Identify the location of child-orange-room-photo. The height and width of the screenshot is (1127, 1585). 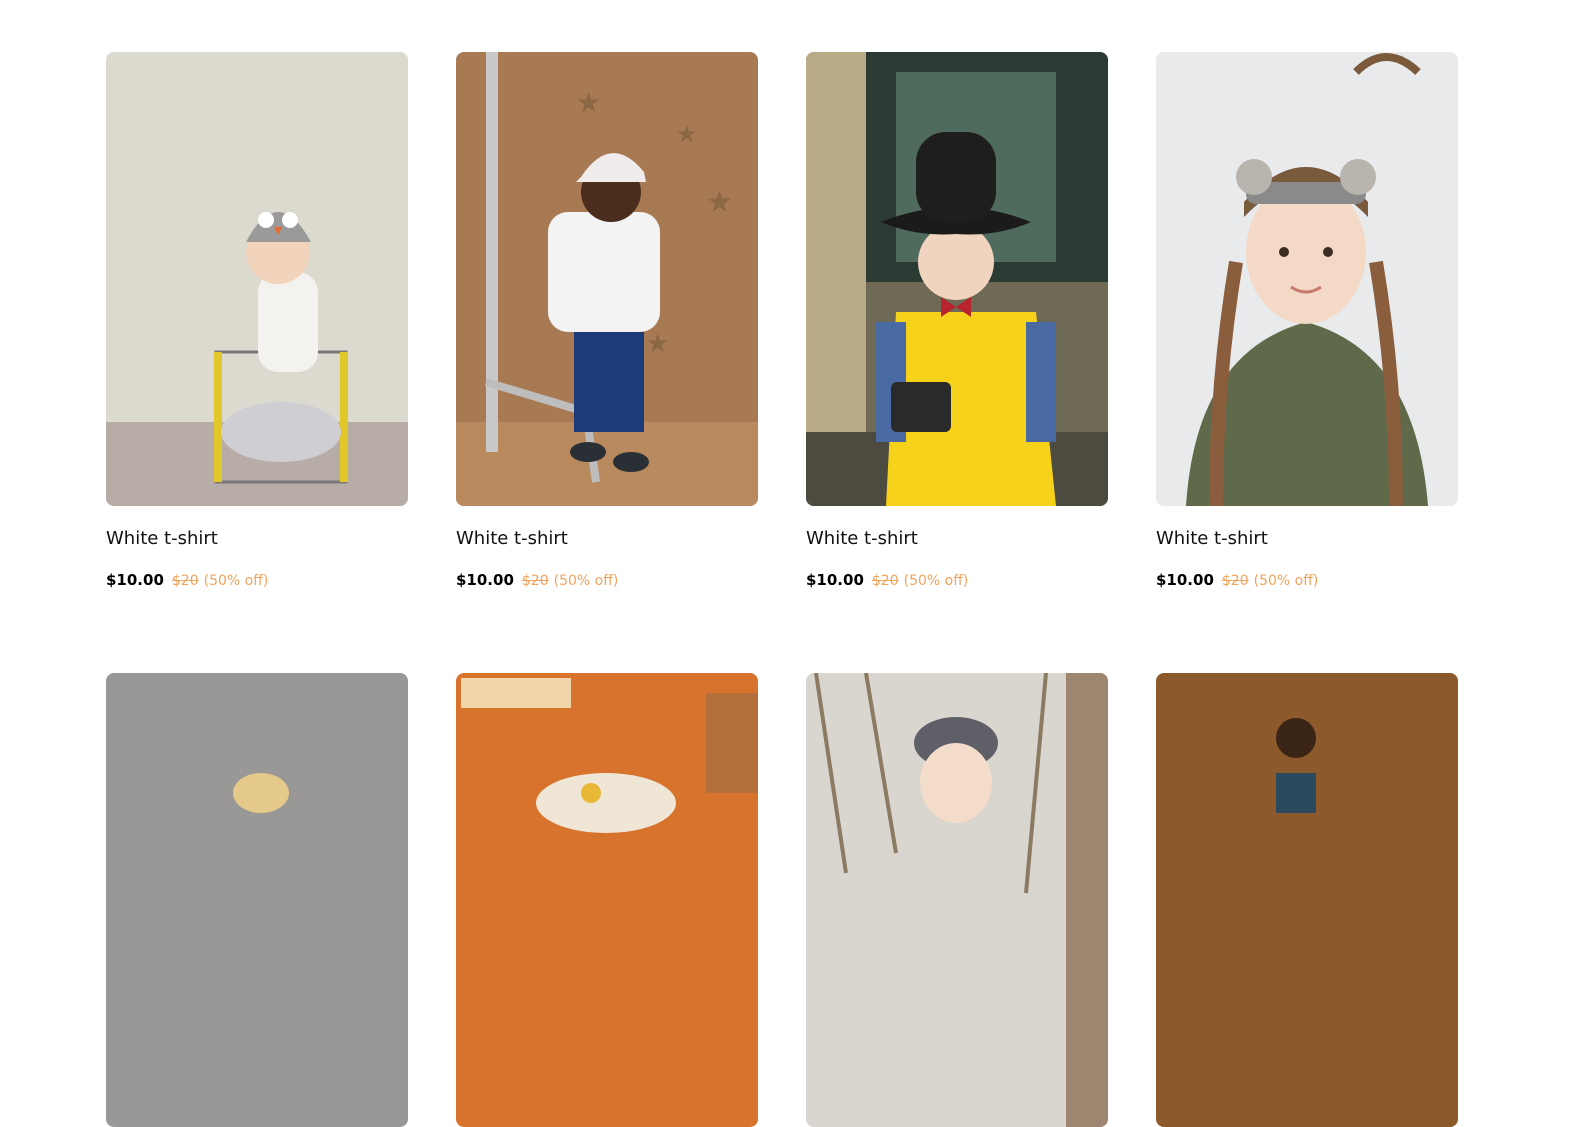
(607, 900).